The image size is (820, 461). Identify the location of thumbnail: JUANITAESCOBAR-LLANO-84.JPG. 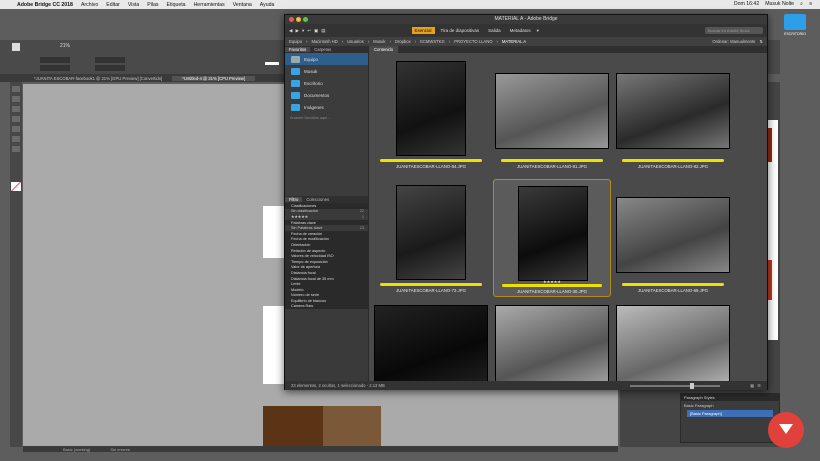
(431, 114).